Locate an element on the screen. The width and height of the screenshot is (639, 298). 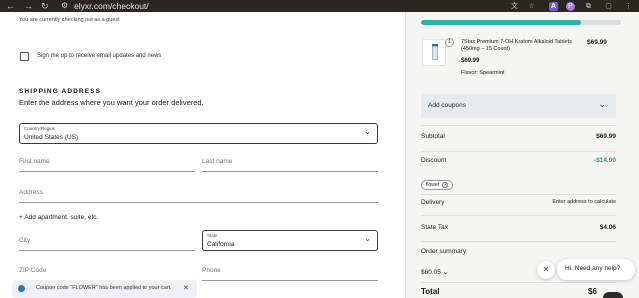
coupon-chip: flower ✕ is located at coordinates (437, 185).